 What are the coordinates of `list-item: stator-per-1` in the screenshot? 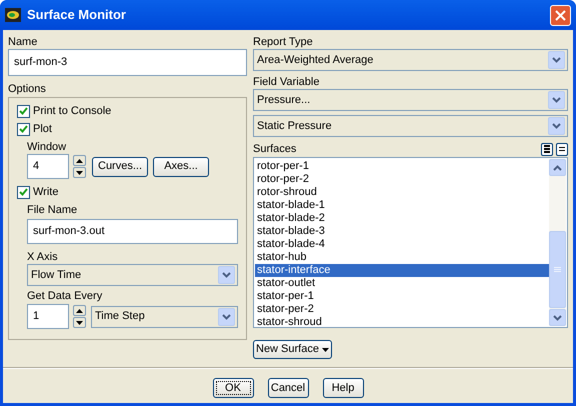 It's located at (402, 296).